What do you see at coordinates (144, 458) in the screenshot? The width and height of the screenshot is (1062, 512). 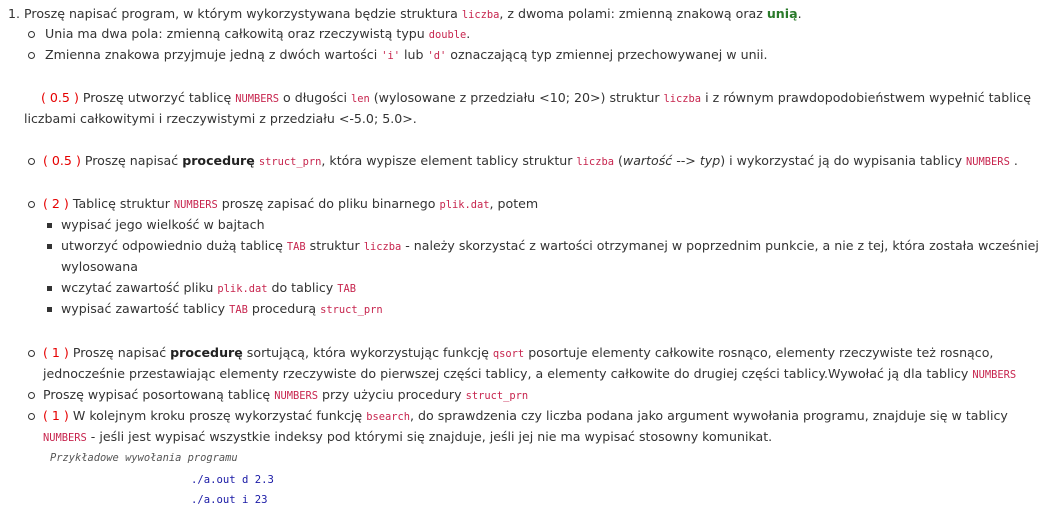 I see `example-label: Przykładowe wywołania programu` at bounding box center [144, 458].